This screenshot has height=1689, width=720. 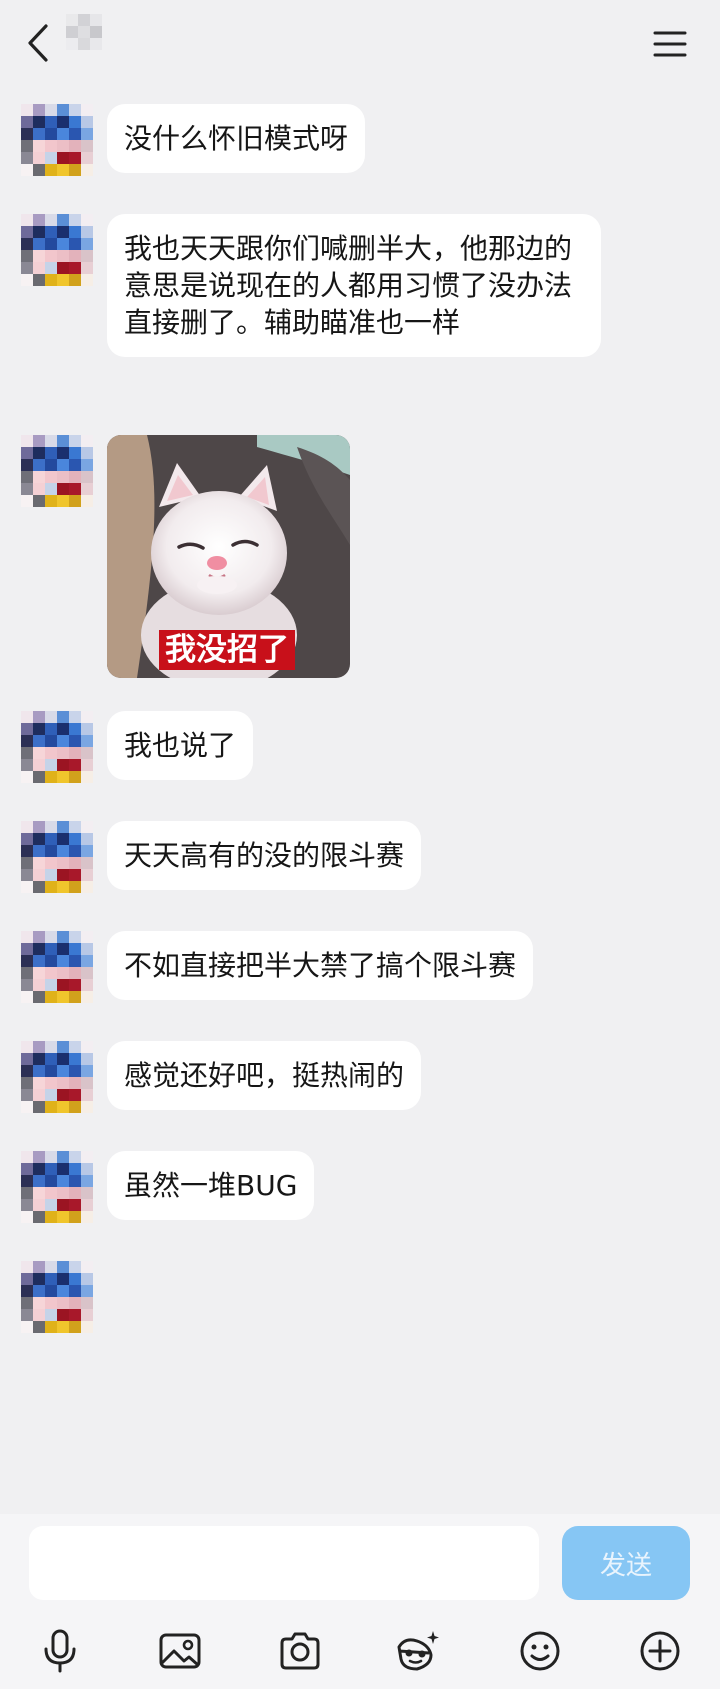 I want to click on message-bubble: 我也说了, so click(x=180, y=745).